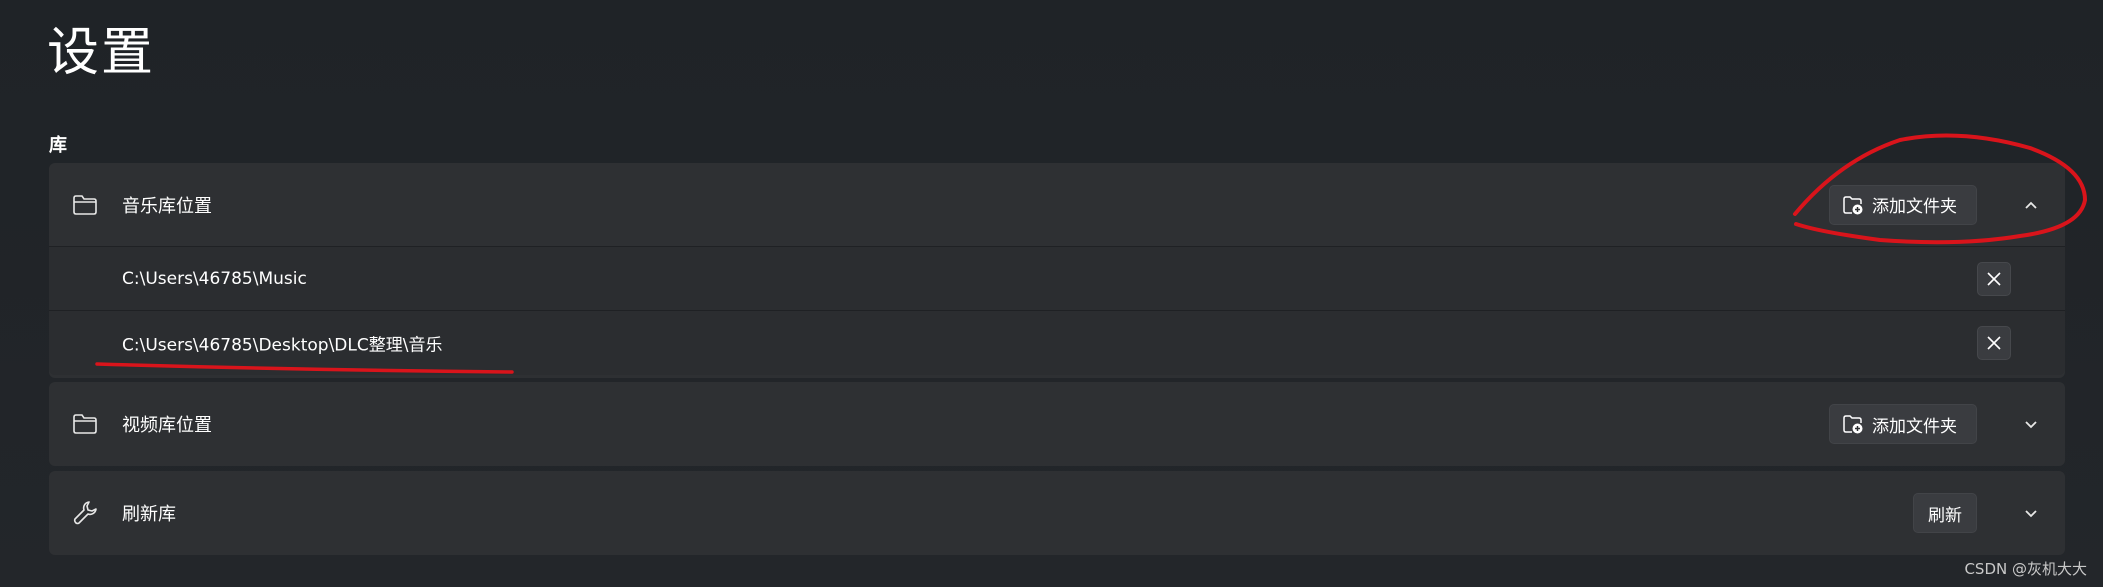  I want to click on refresh-library-header: 刷新库 刷新, so click(1057, 513).